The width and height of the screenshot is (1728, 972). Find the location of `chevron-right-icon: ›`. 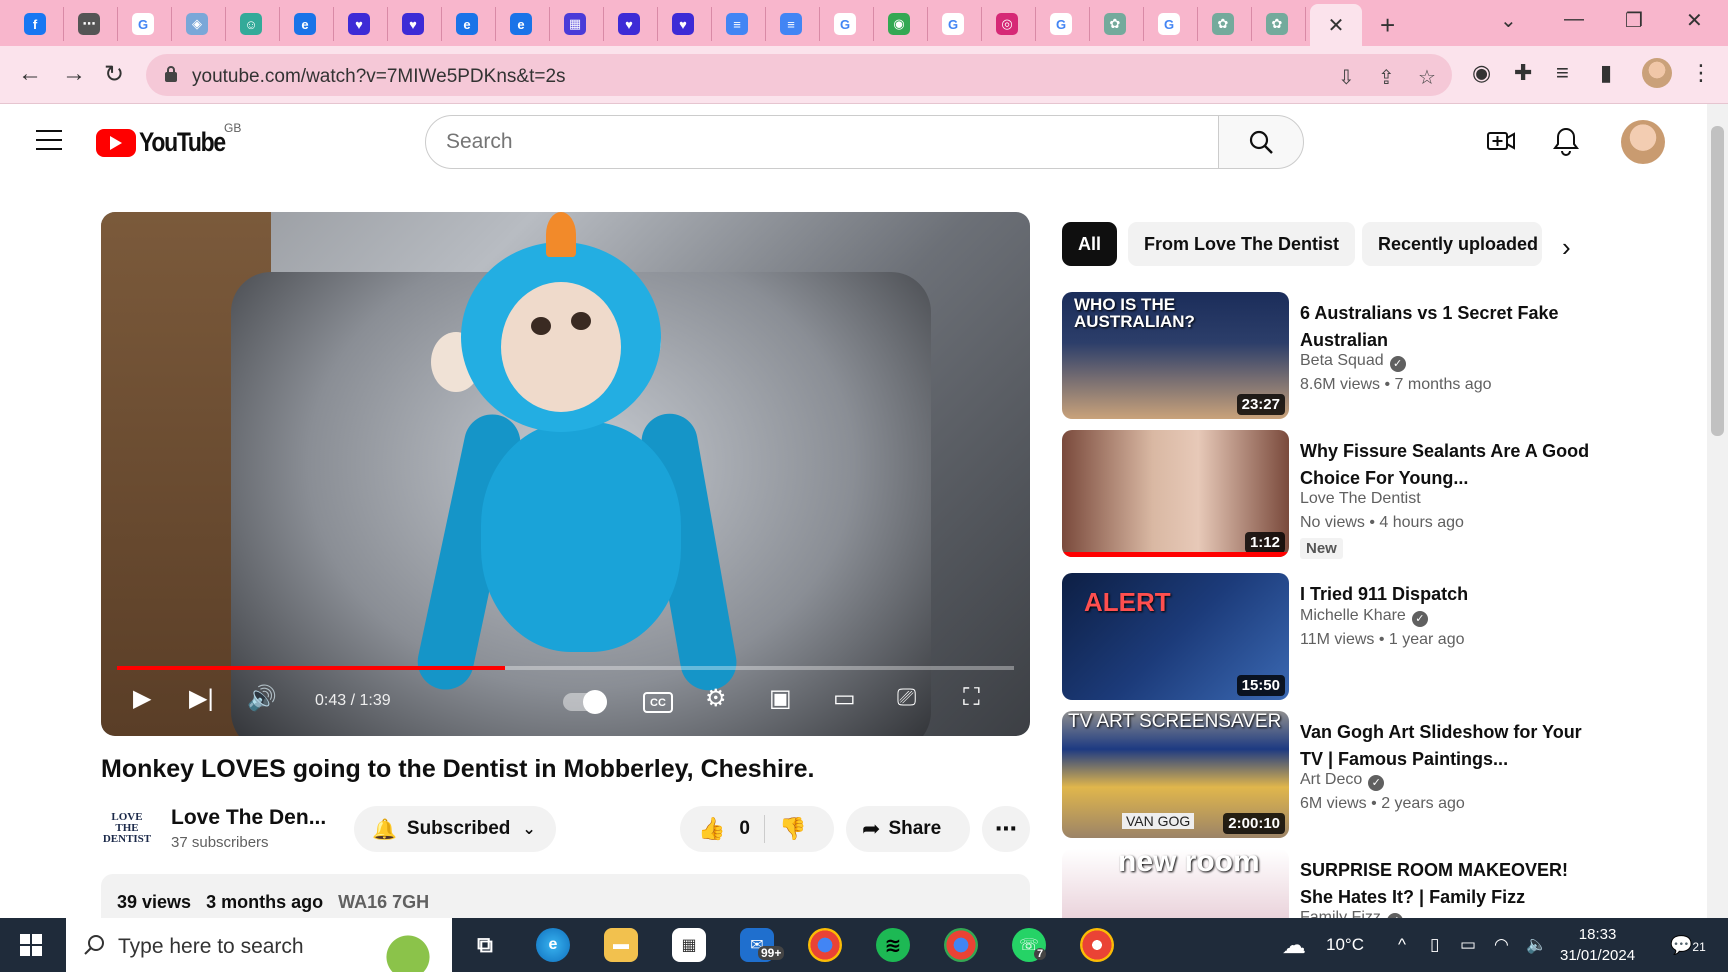

chevron-right-icon: › is located at coordinates (1566, 247).